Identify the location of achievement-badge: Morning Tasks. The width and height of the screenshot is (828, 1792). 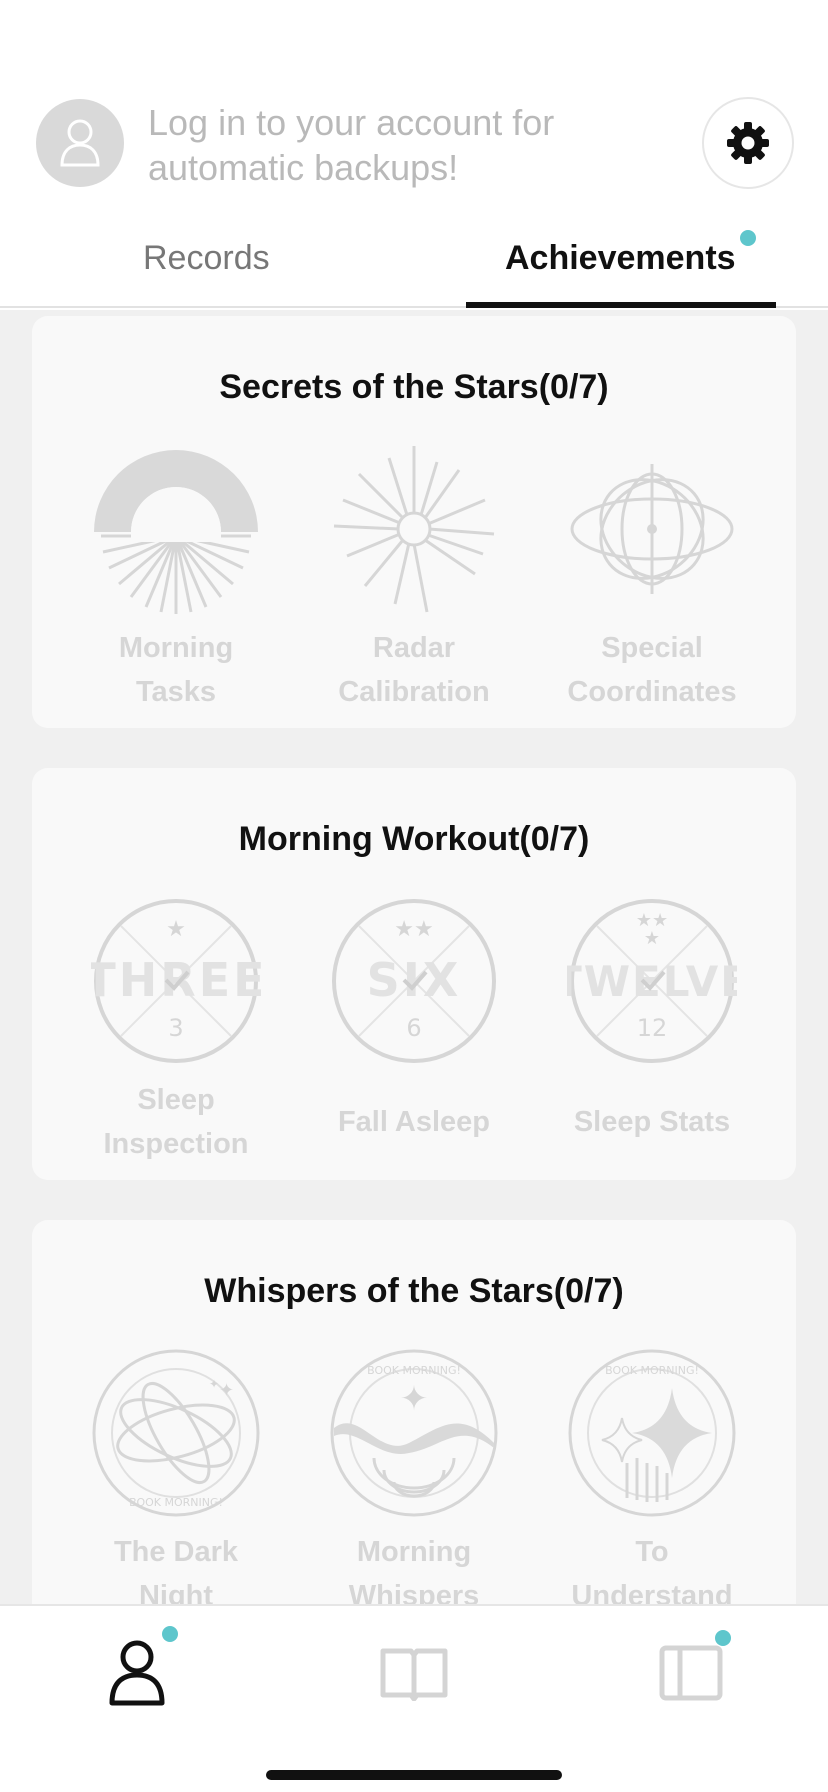
(176, 579).